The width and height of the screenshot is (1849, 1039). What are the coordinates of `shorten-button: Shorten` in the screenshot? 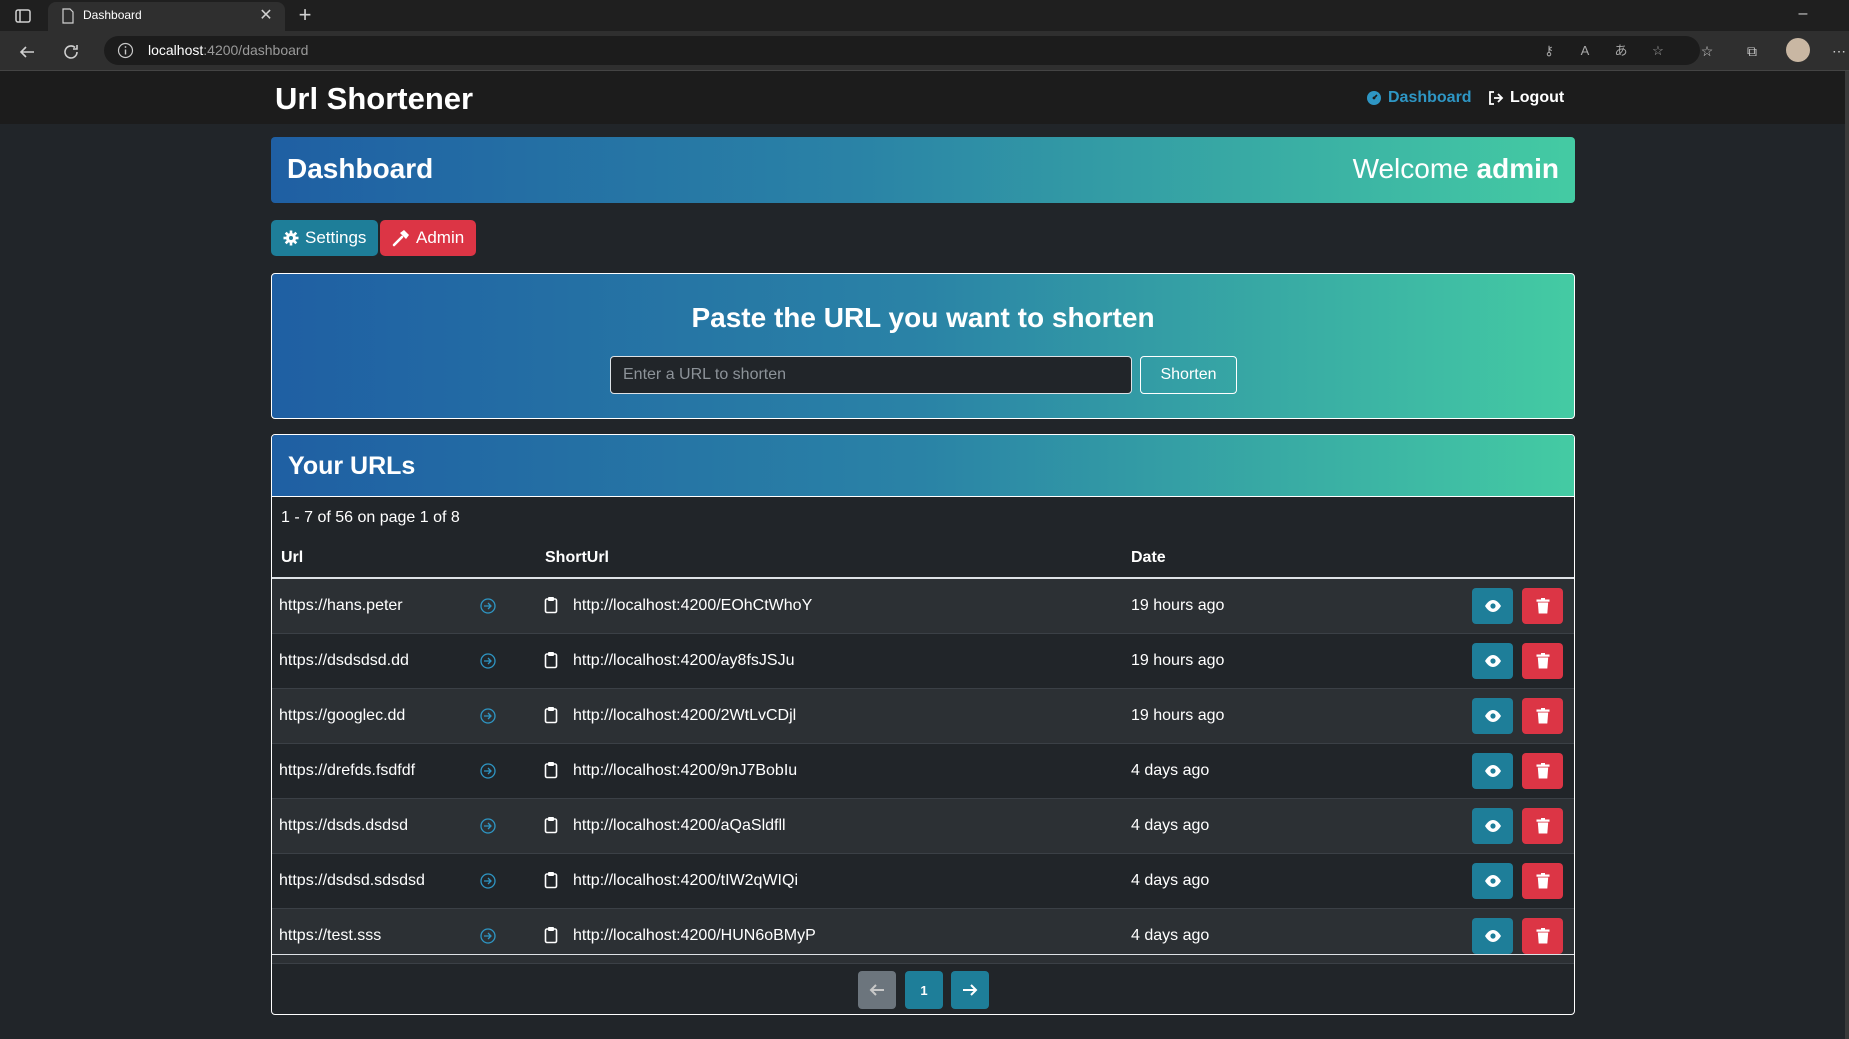 It's located at (1188, 375).